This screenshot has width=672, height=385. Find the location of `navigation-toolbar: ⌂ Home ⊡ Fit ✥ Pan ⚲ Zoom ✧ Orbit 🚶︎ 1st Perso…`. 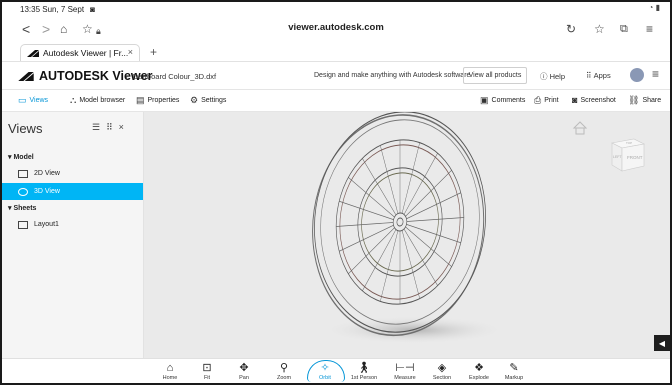

navigation-toolbar: ⌂ Home ⊡ Fit ✥ Pan ⚲ Zoom ✧ Orbit 🚶︎ 1st Perso… is located at coordinates (336, 370).